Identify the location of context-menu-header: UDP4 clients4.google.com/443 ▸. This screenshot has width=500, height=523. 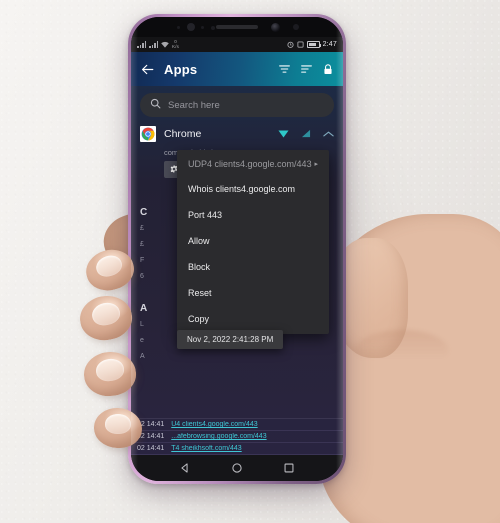
(253, 164).